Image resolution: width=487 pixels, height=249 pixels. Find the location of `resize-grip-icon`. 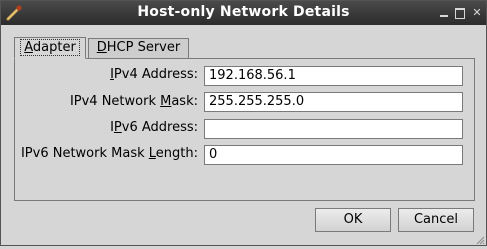

resize-grip-icon is located at coordinates (480, 239).